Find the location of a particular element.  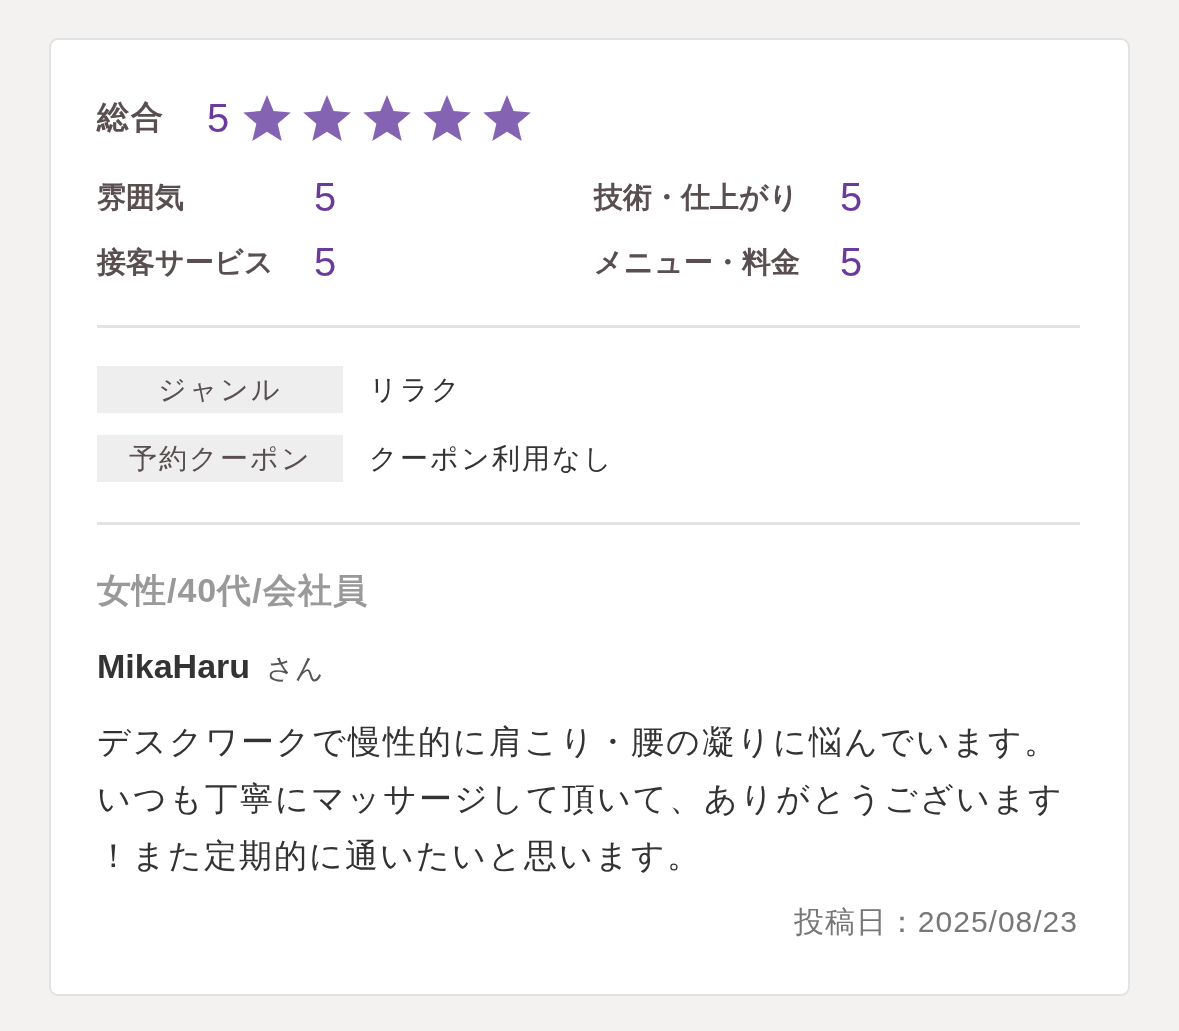

honorific-text: さん is located at coordinates (295, 669).